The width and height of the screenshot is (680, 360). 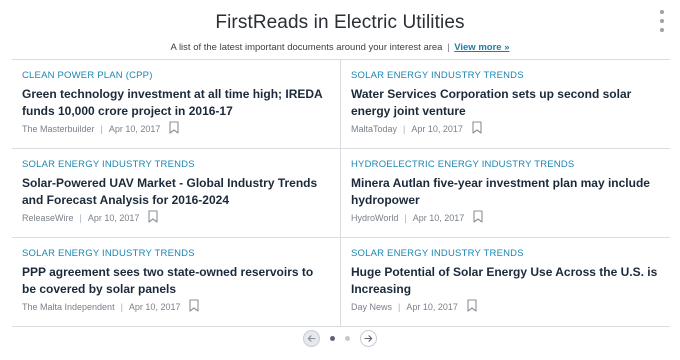 I want to click on next-page-button, so click(x=368, y=338).